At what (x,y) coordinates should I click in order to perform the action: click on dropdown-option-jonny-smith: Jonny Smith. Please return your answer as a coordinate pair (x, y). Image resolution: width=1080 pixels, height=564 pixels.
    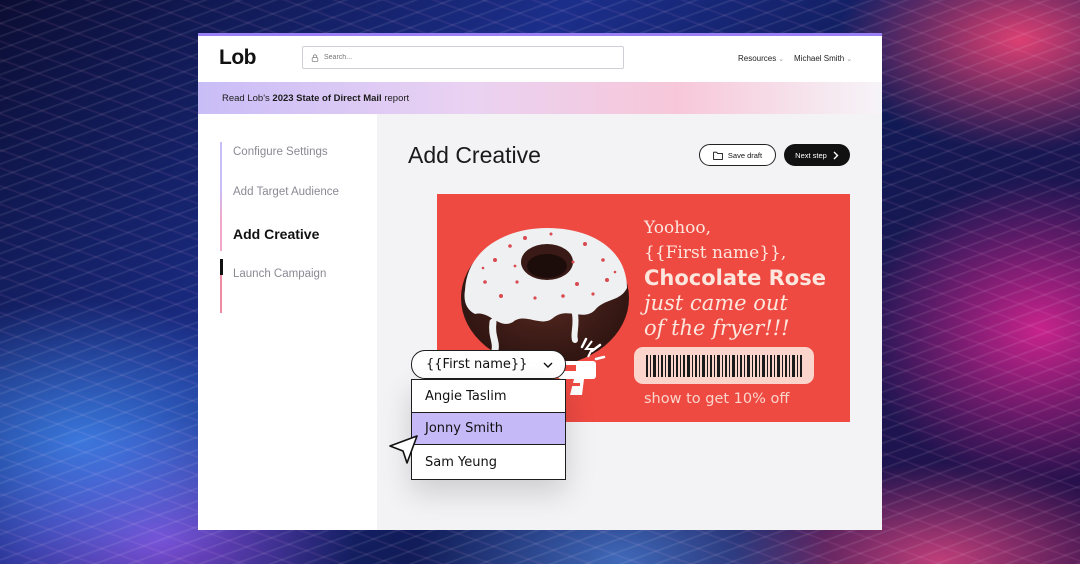
    Looking at the image, I should click on (488, 428).